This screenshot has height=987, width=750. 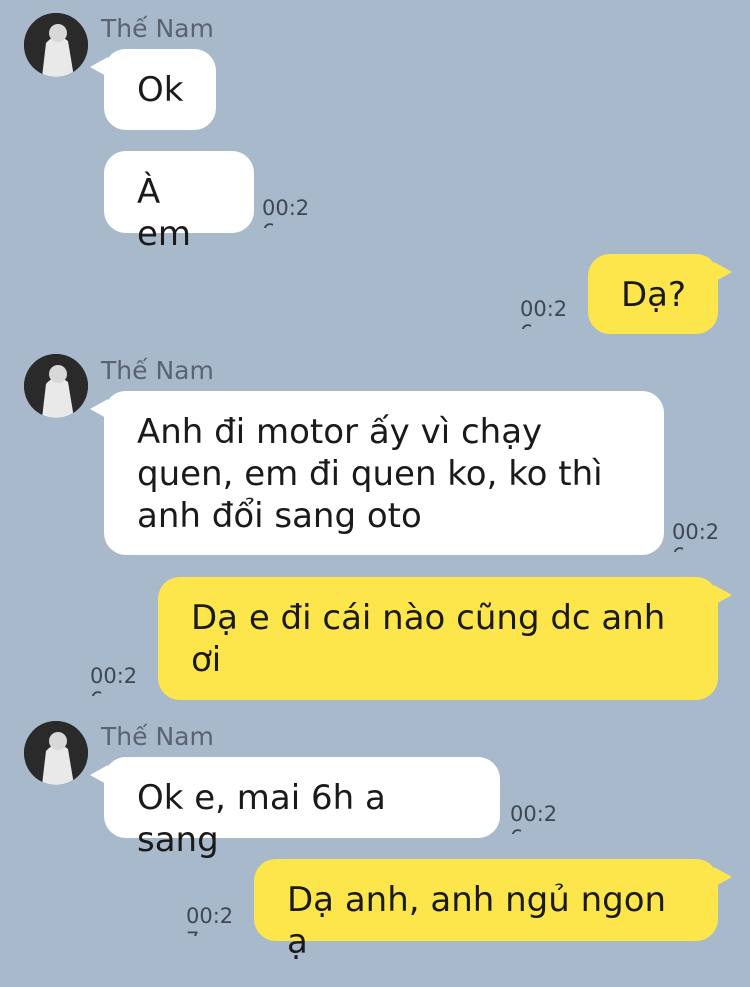 I want to click on message-text: Dạ e đi cái nào cũng dc anh ơi, so click(x=428, y=639).